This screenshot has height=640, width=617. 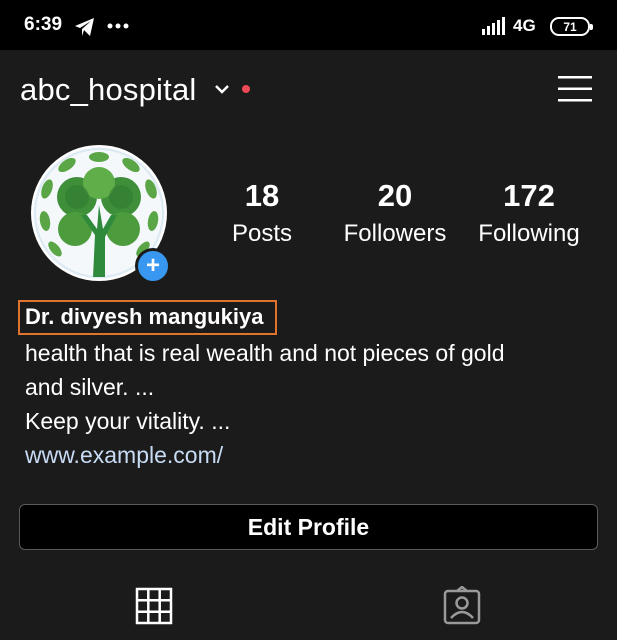 What do you see at coordinates (308, 527) in the screenshot?
I see `edit-profile-button: Edit Profile` at bounding box center [308, 527].